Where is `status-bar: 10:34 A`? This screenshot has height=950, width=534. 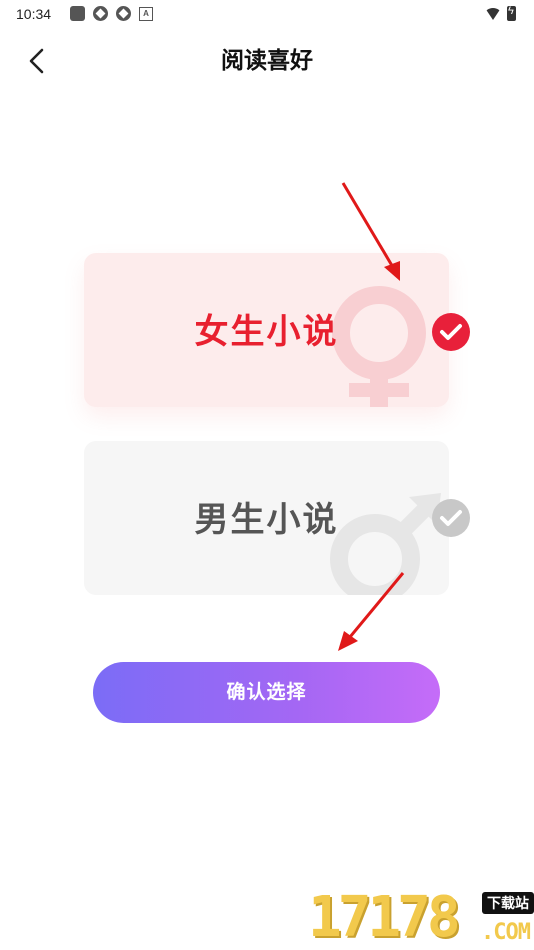
status-bar: 10:34 A is located at coordinates (267, 14).